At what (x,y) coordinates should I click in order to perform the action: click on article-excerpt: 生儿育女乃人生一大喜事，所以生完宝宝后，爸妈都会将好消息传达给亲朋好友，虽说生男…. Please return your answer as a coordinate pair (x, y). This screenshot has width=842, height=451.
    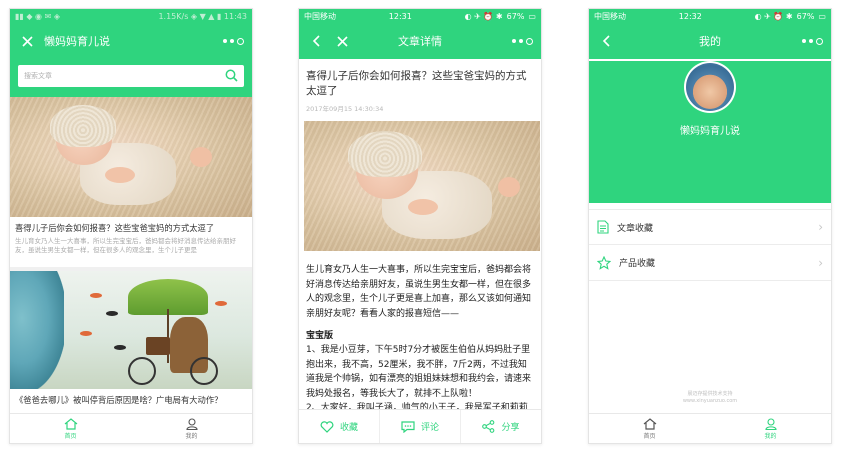
    Looking at the image, I should click on (125, 245).